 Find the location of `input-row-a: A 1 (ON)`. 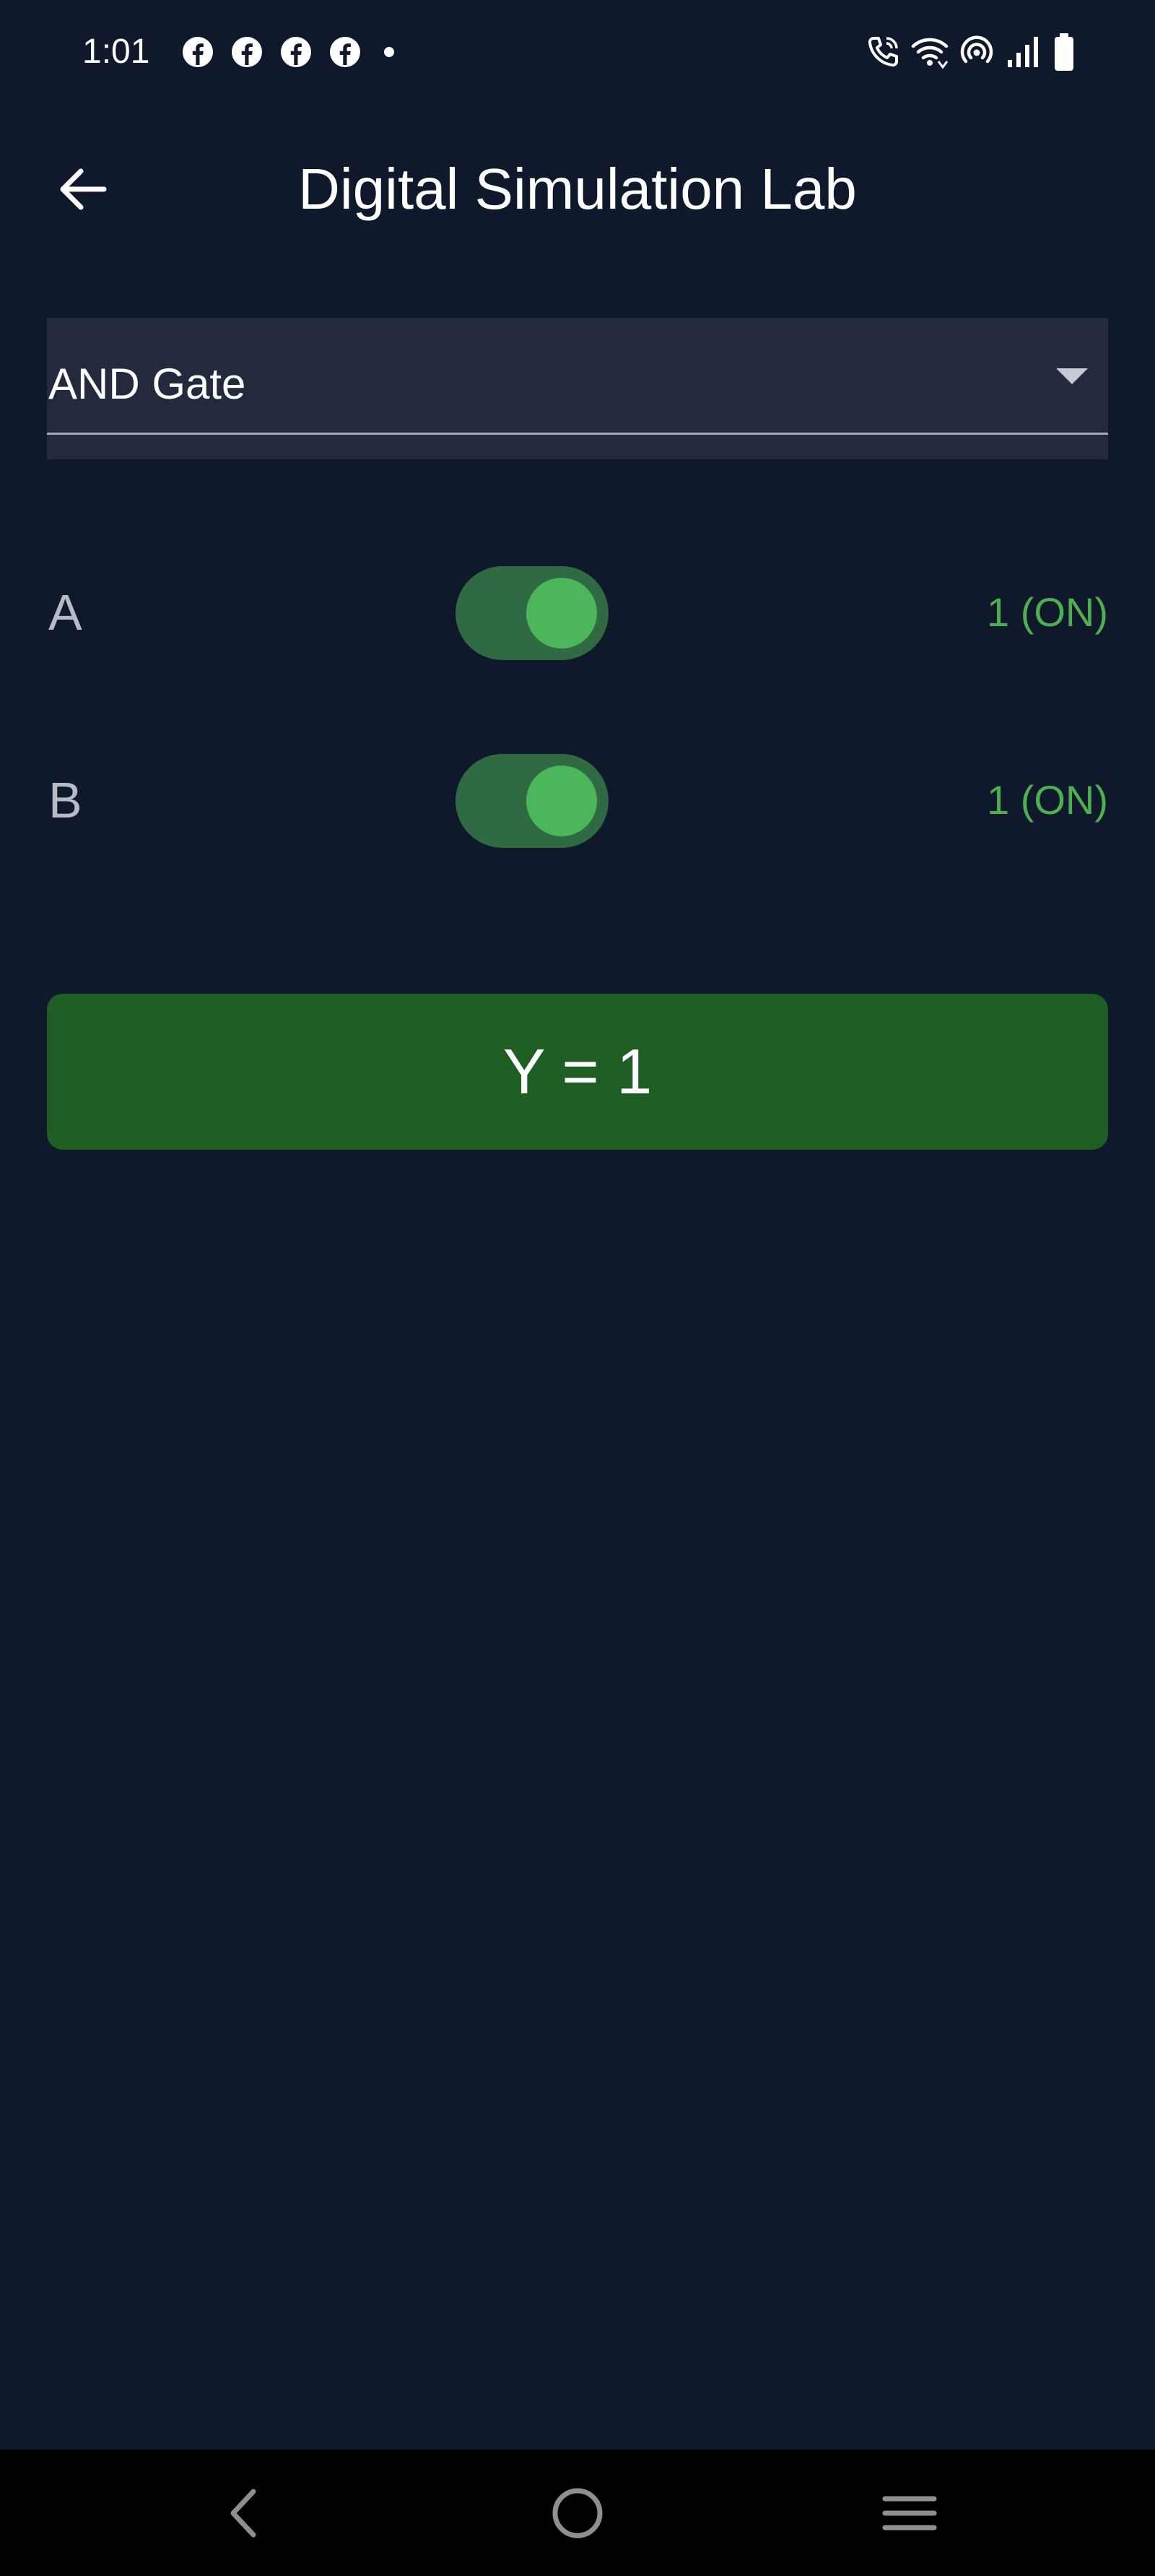

input-row-a: A 1 (ON) is located at coordinates (577, 612).